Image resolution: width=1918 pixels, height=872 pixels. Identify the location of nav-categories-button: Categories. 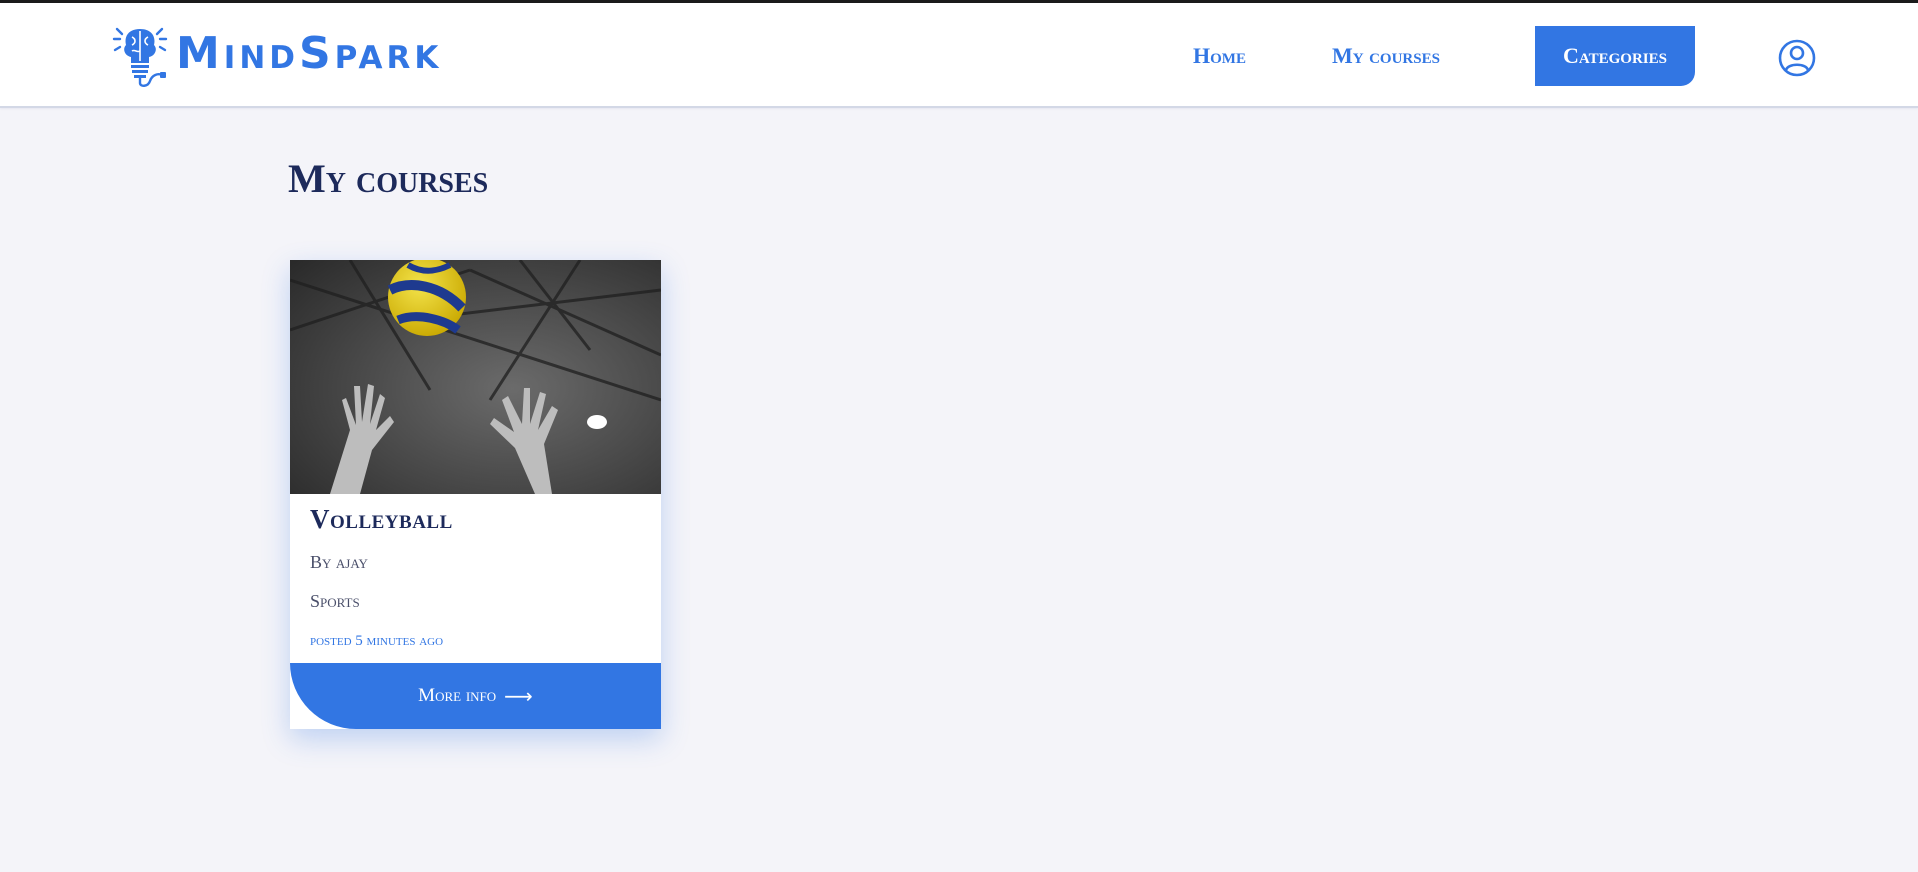
(1615, 56).